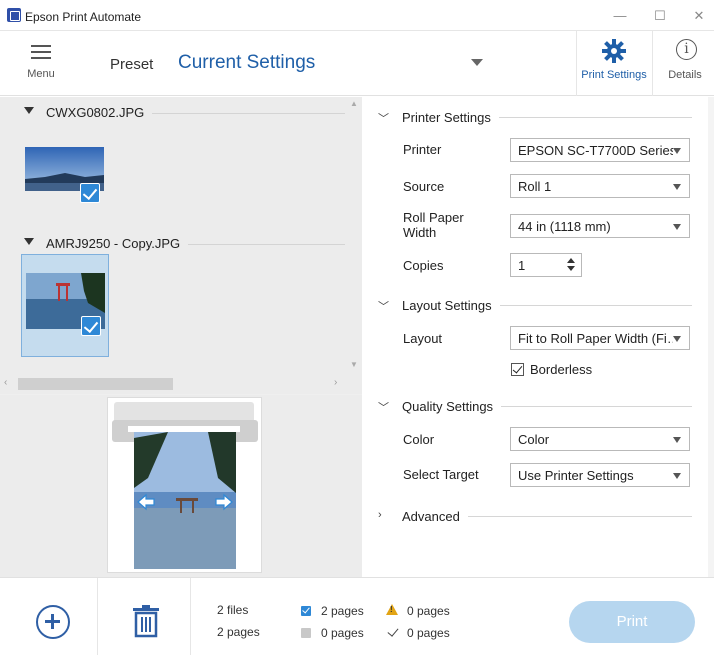  What do you see at coordinates (238, 632) in the screenshot?
I see `page-count: 2 pages` at bounding box center [238, 632].